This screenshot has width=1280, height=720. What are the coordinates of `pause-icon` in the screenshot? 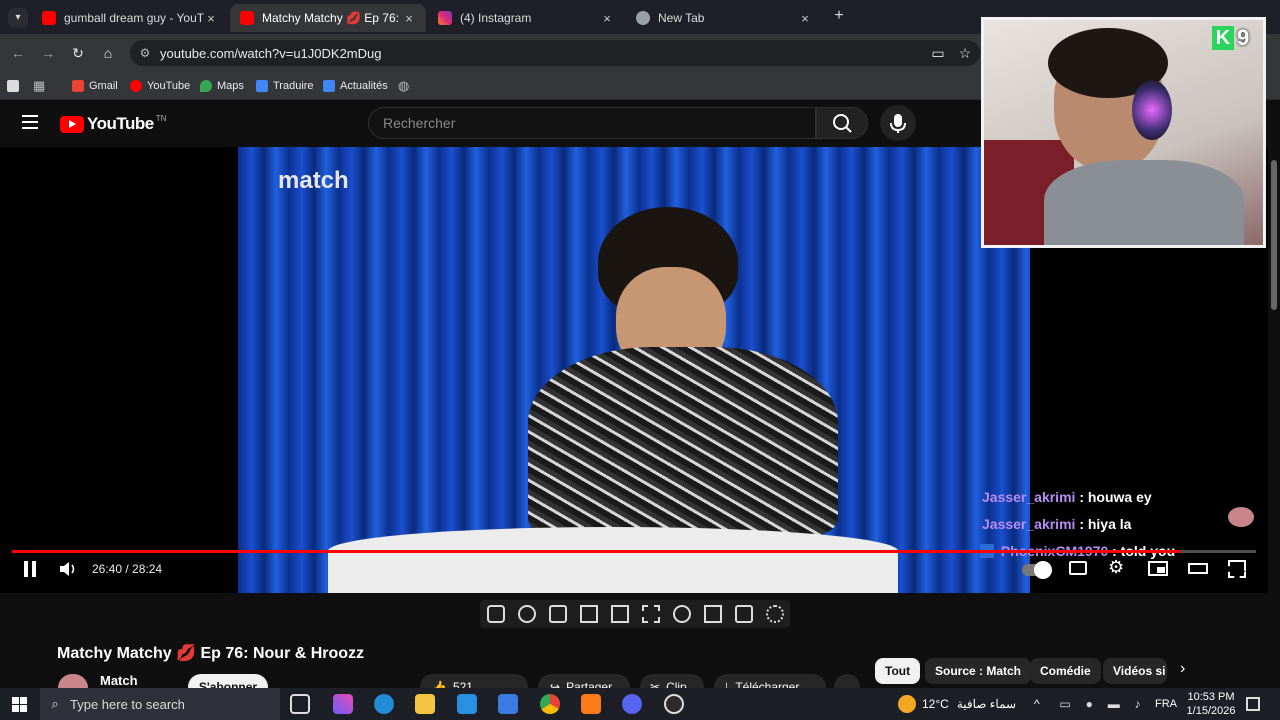 It's located at (30, 569).